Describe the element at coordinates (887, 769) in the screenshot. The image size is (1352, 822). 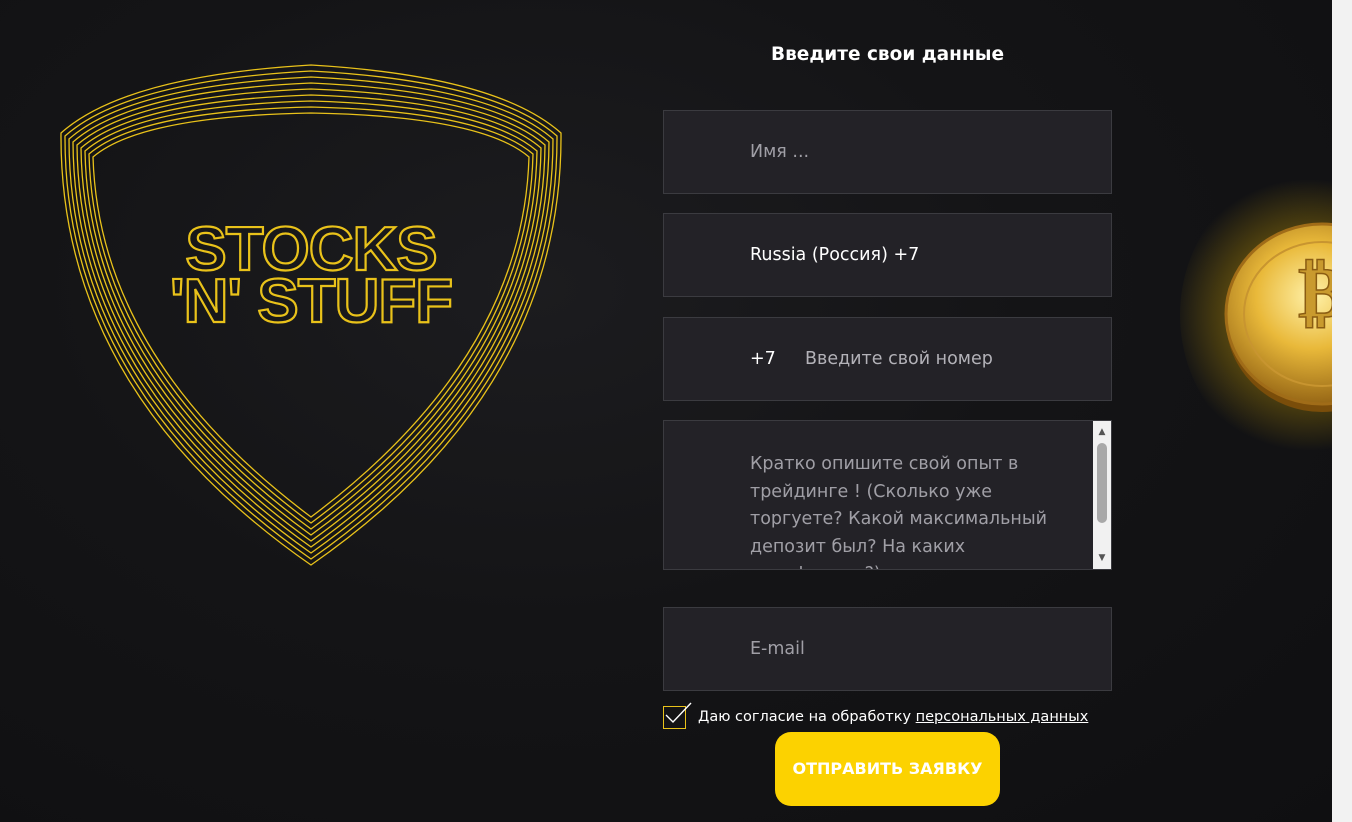
I see `submit-button: ОТПРАВИТЬ ЗАЯВКУ` at that location.